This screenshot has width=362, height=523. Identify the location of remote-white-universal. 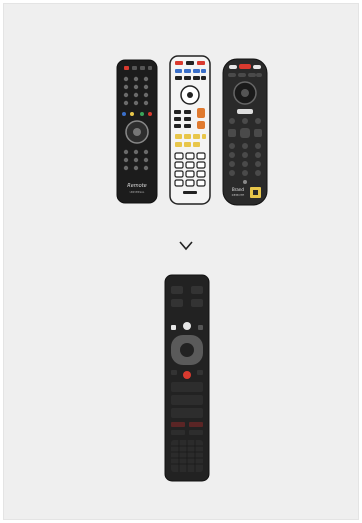
(190, 130).